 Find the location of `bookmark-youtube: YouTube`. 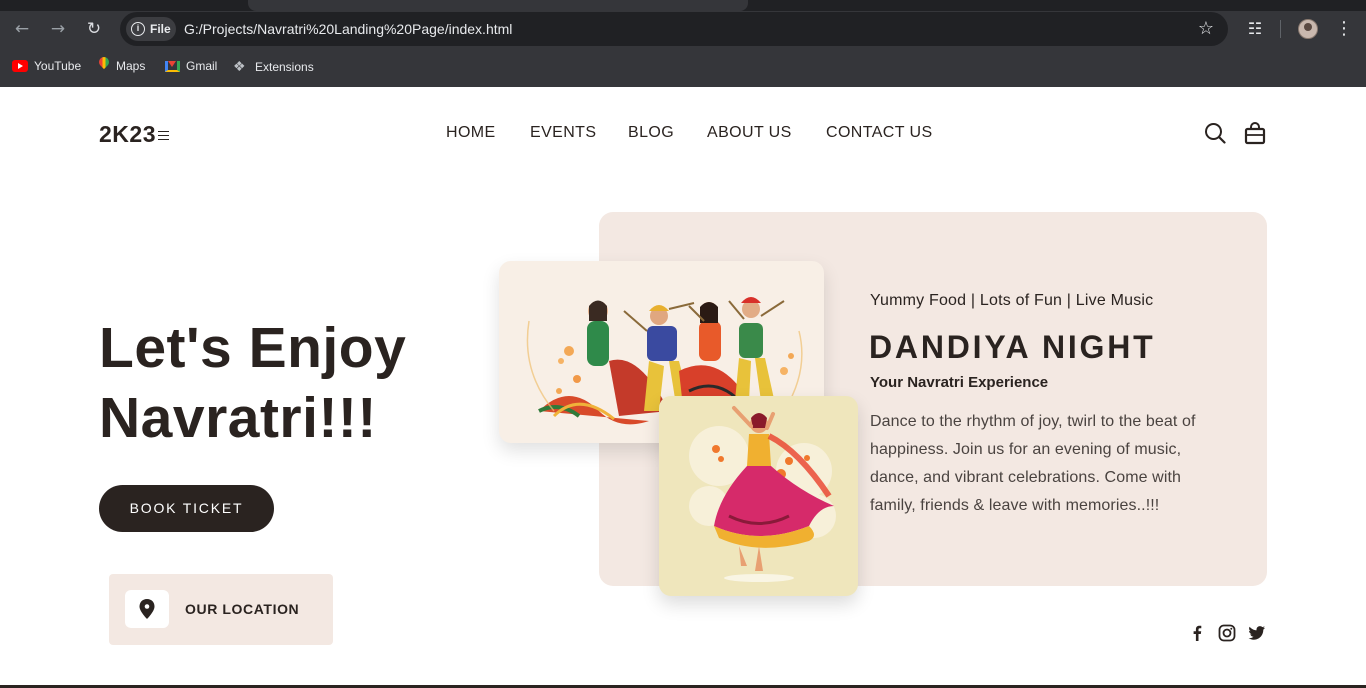

bookmark-youtube: YouTube is located at coordinates (46, 66).